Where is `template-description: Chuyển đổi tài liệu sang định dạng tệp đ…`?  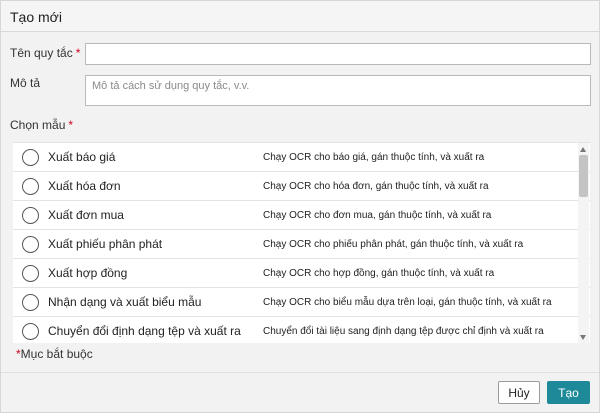
template-description: Chuyển đổi tài liệu sang định dạng tệp đ… is located at coordinates (403, 331).